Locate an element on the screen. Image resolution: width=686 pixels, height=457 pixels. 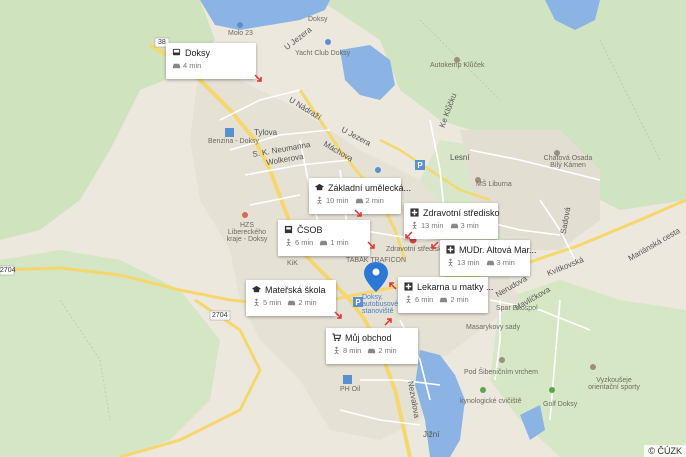
road-shield-38: 38 is located at coordinates (162, 42).